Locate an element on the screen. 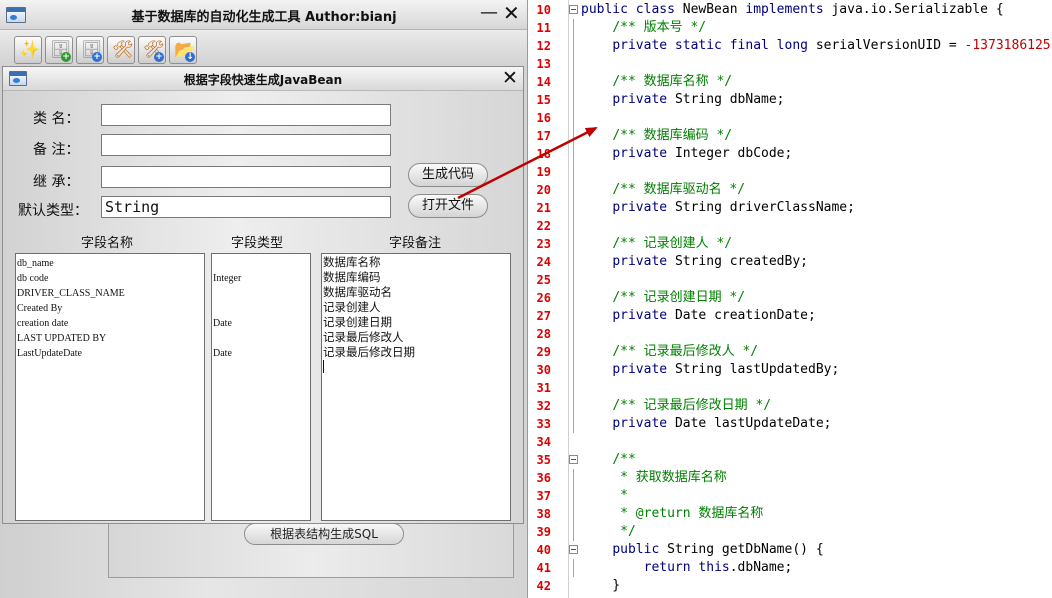  code-line: private String dbName; is located at coordinates (683, 100).